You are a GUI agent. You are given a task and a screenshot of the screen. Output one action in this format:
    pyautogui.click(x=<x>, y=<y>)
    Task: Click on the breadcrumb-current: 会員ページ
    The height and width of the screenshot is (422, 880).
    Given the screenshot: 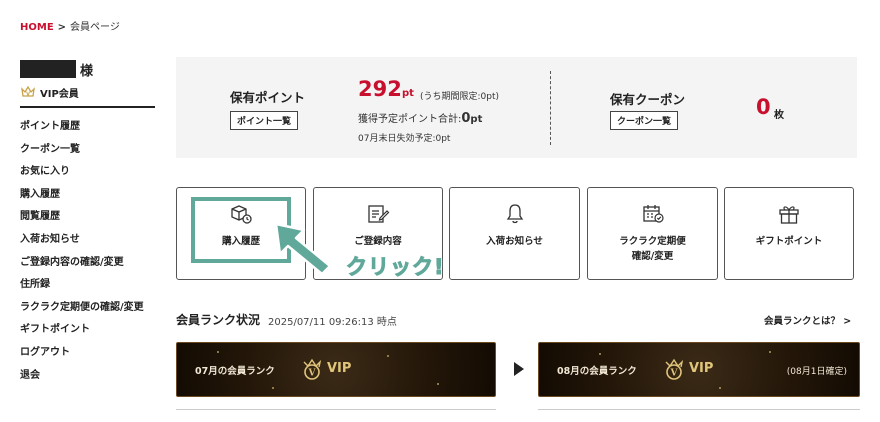 What is the action you would take?
    pyautogui.click(x=95, y=27)
    